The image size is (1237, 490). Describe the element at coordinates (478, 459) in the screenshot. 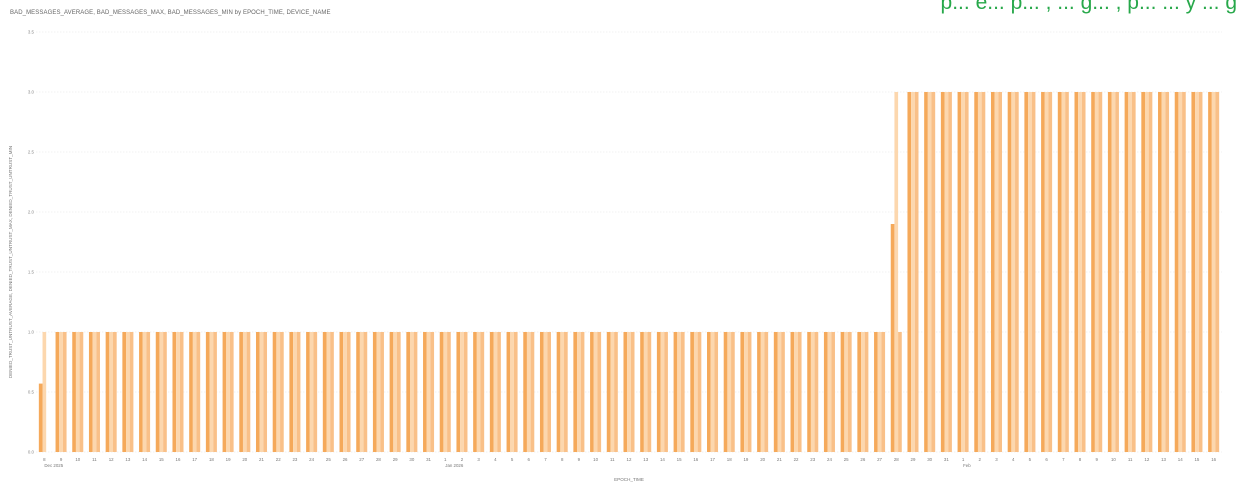

I see `x-tick-label: 3` at that location.